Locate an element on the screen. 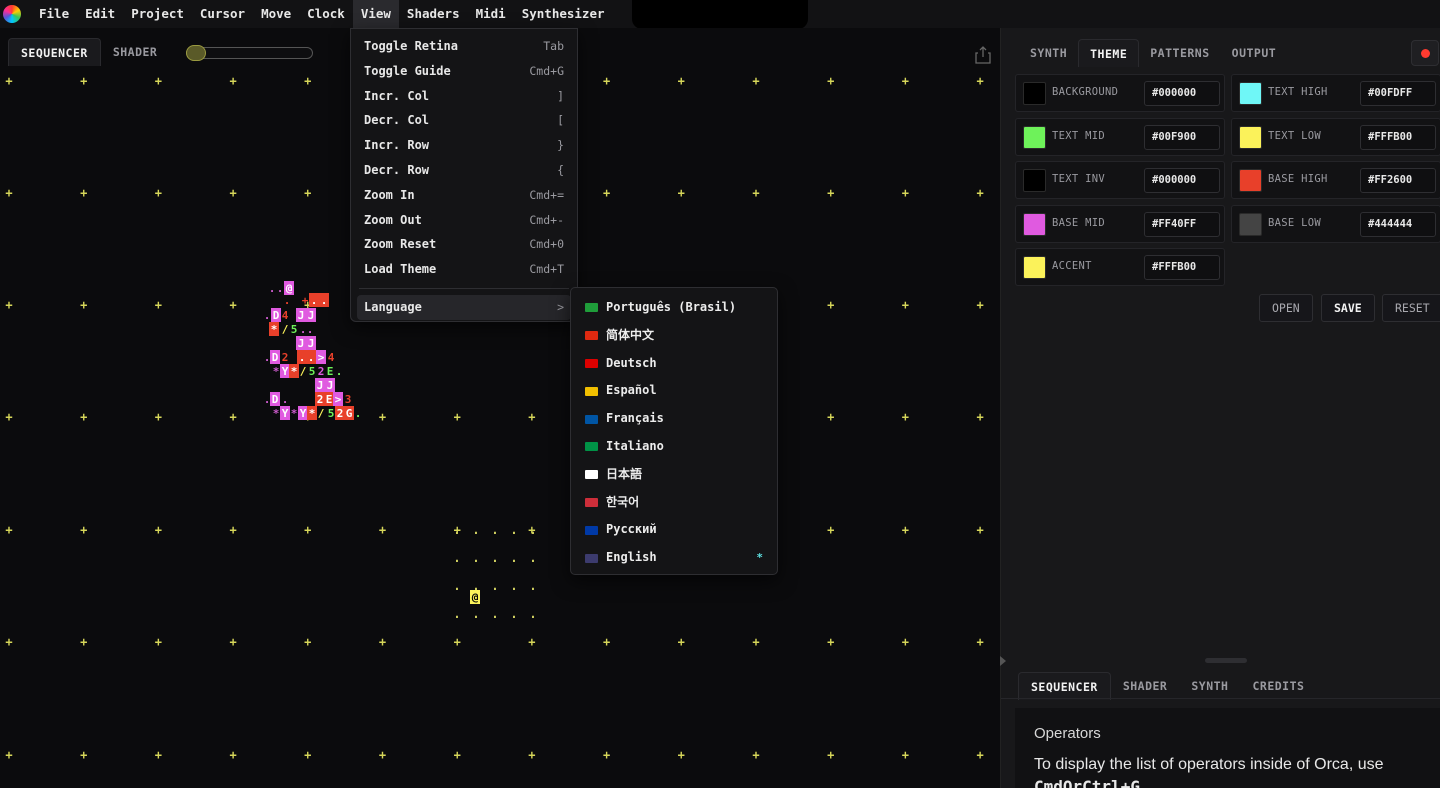 This screenshot has width=1440, height=788. hex-input: #00F900 is located at coordinates (1182, 137).